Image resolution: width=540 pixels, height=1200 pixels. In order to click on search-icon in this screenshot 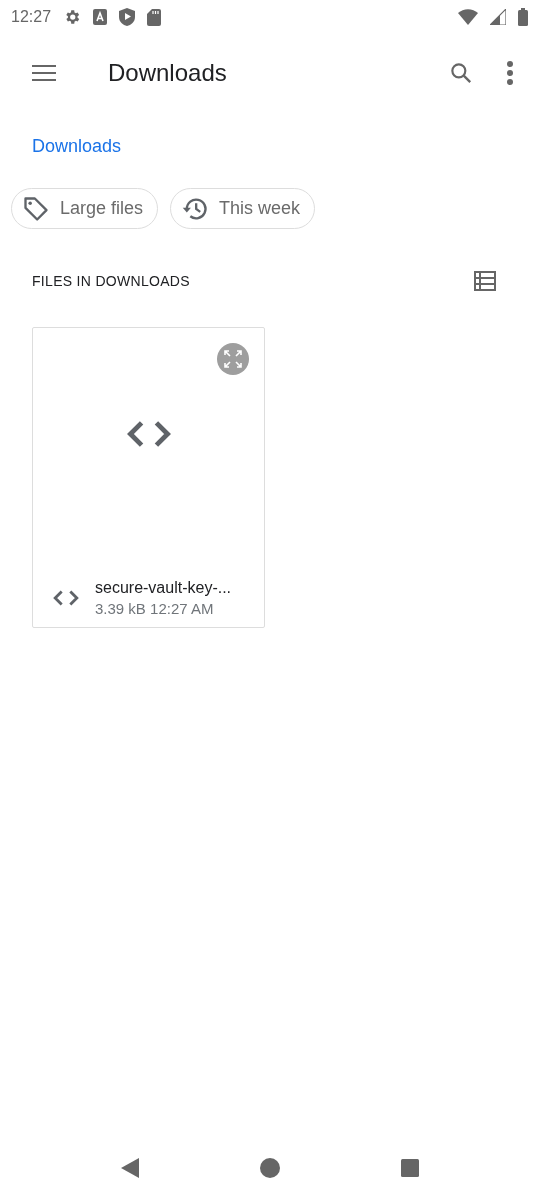, I will do `click(461, 73)`.